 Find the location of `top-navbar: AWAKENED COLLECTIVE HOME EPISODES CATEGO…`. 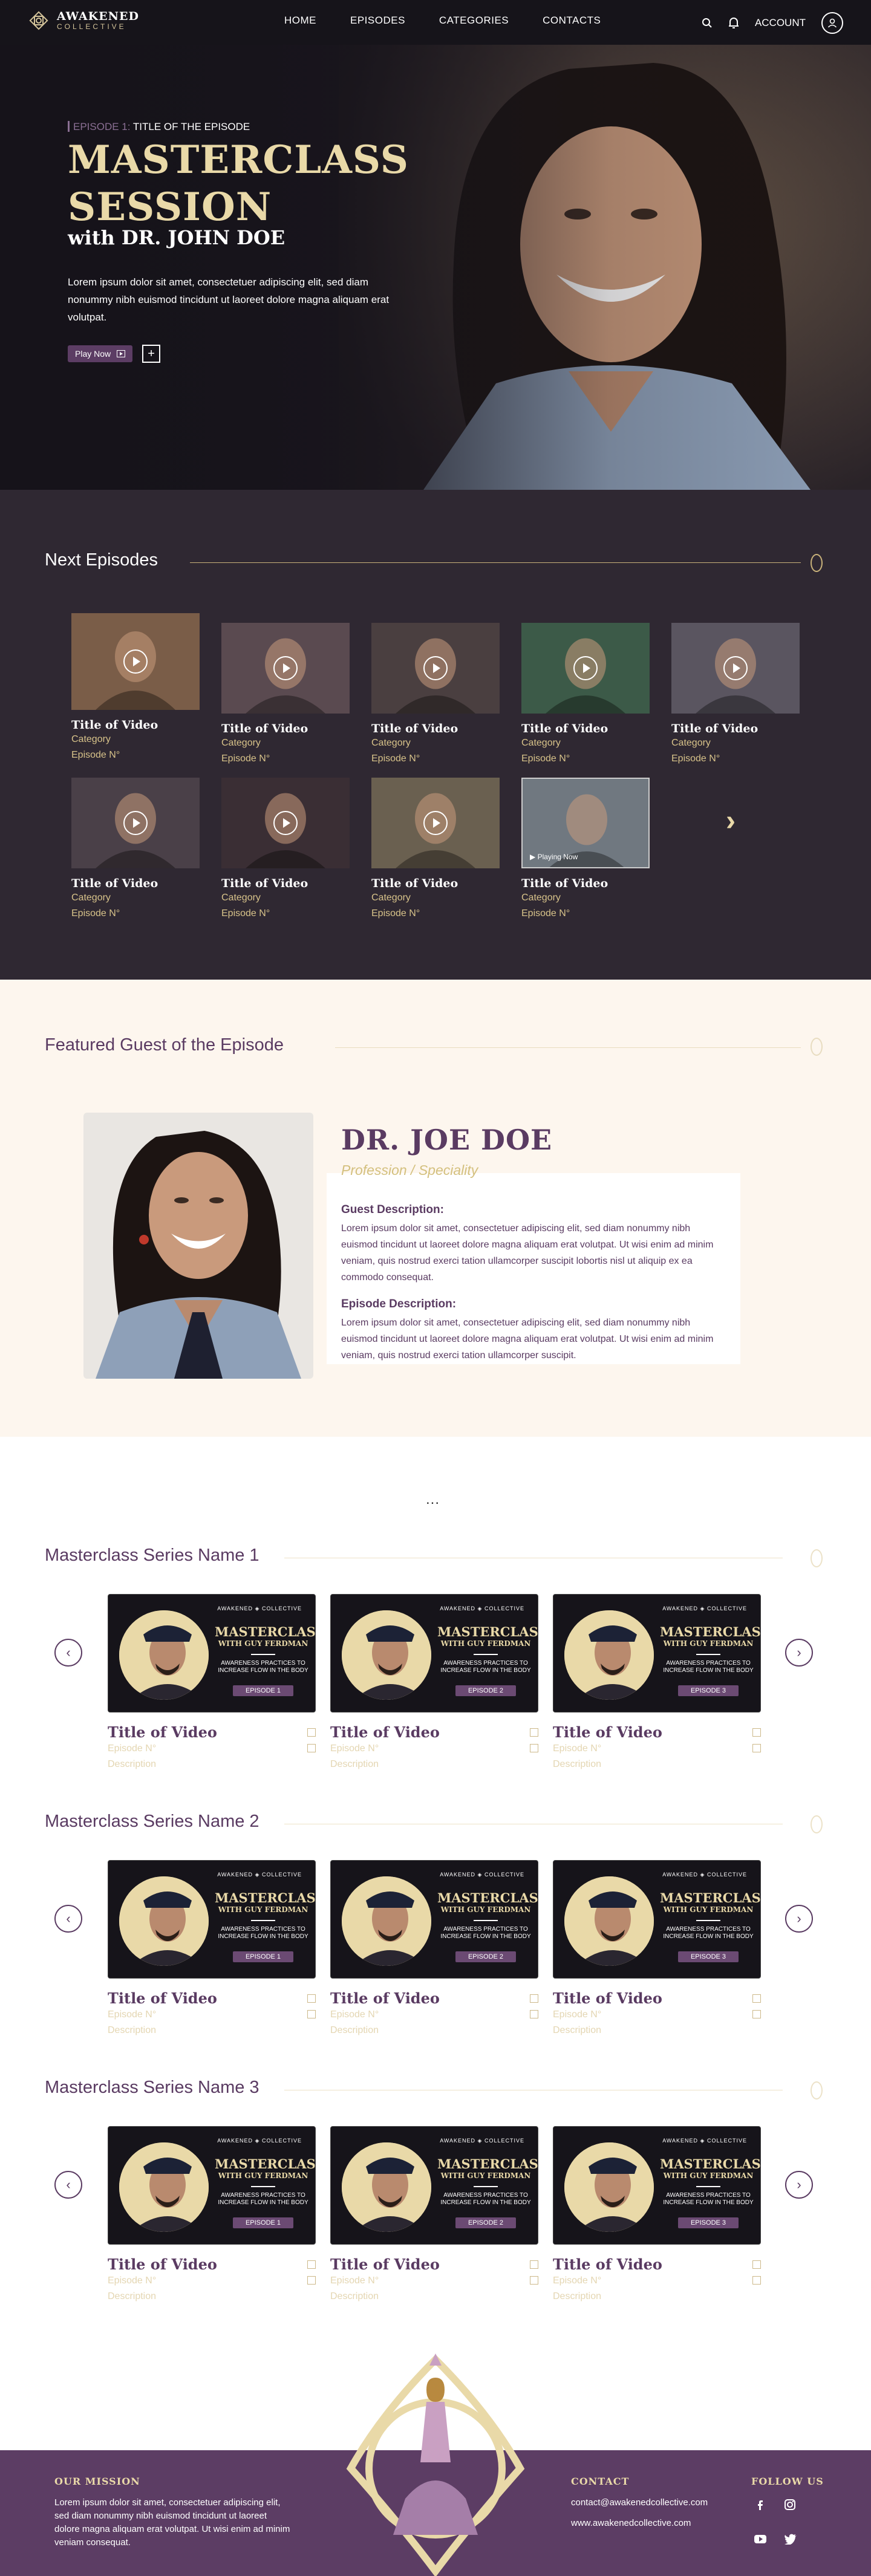

top-navbar: AWAKENED COLLECTIVE HOME EPISODES CATEGO… is located at coordinates (435, 23).